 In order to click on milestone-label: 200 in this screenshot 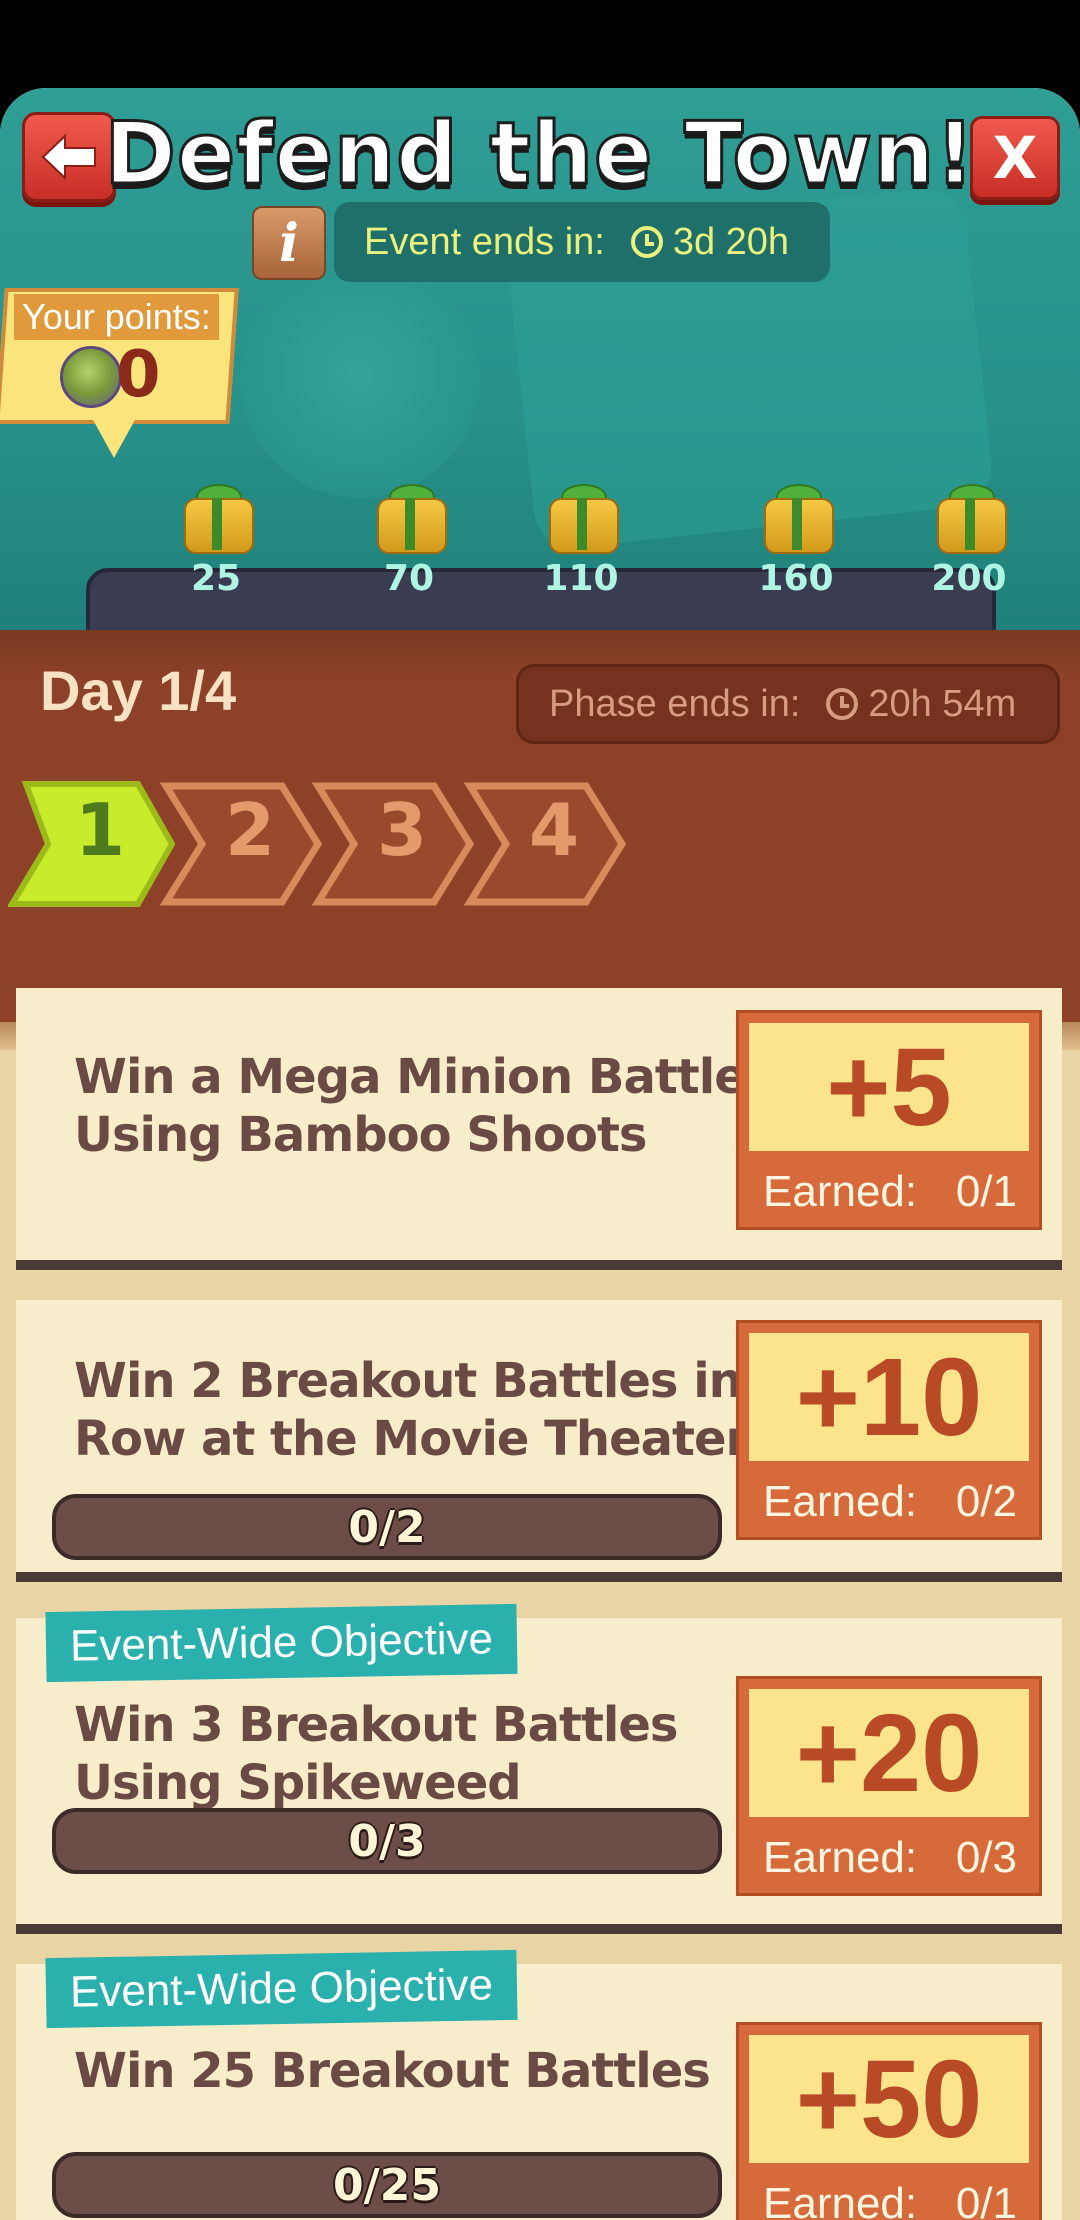, I will do `click(969, 578)`.